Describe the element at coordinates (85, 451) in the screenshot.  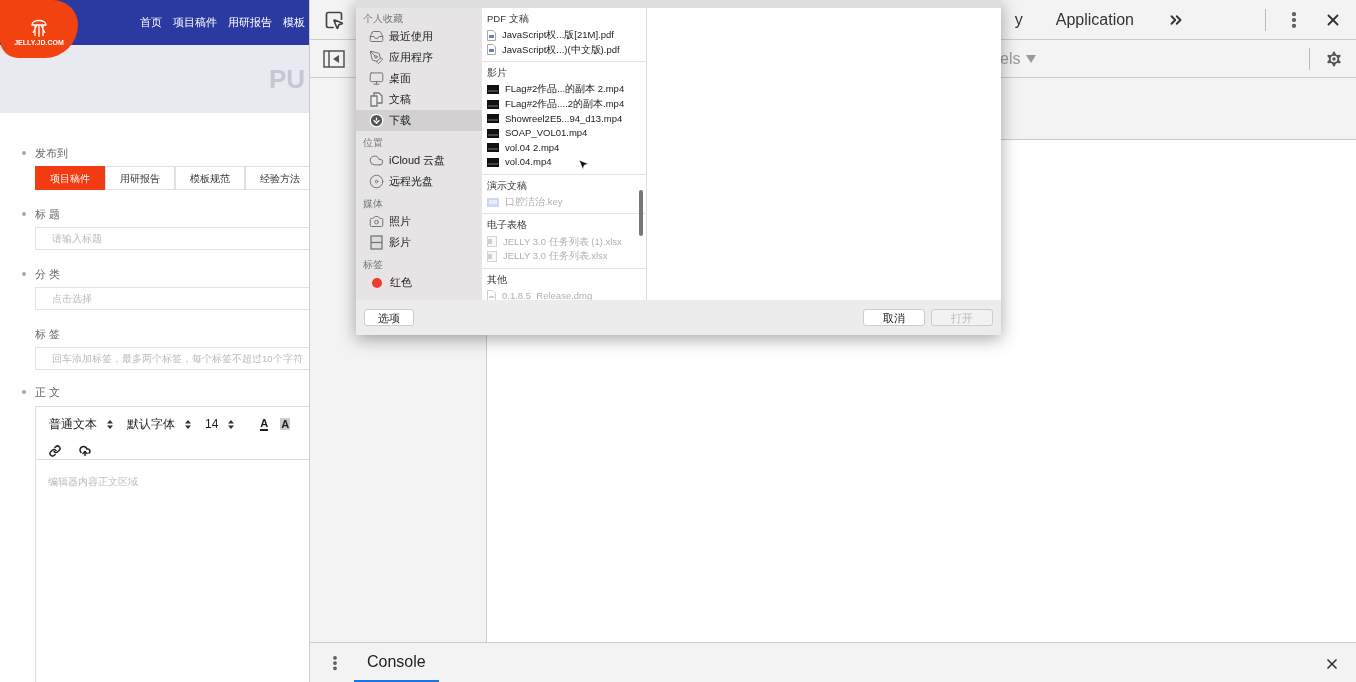
I see `upload-button` at that location.